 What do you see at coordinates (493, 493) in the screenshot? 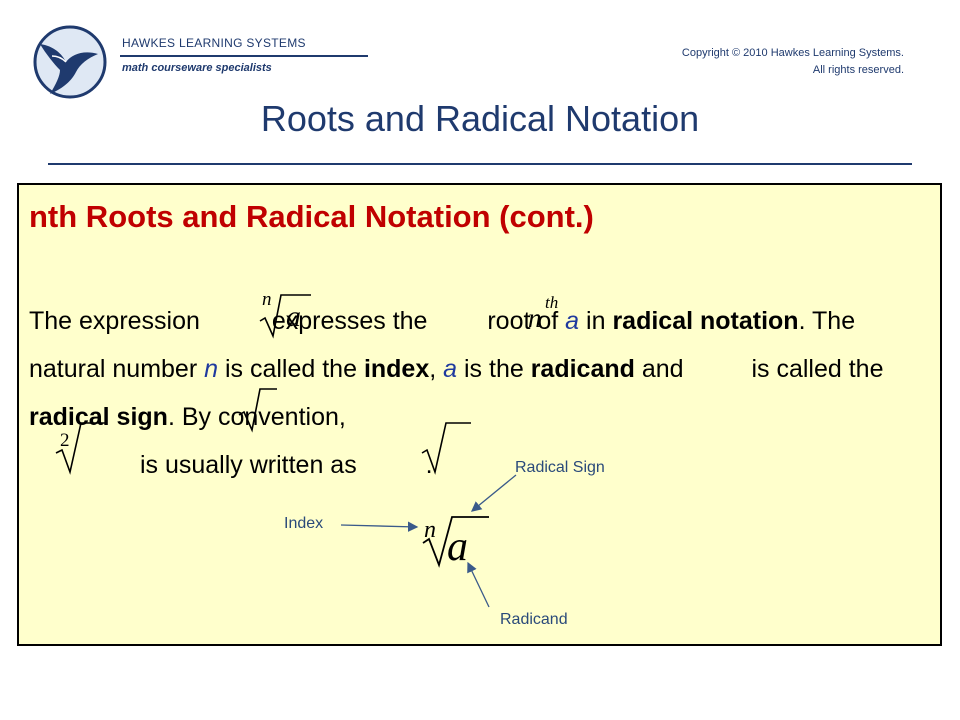
I see `arrow-to-radical-sign-icon` at bounding box center [493, 493].